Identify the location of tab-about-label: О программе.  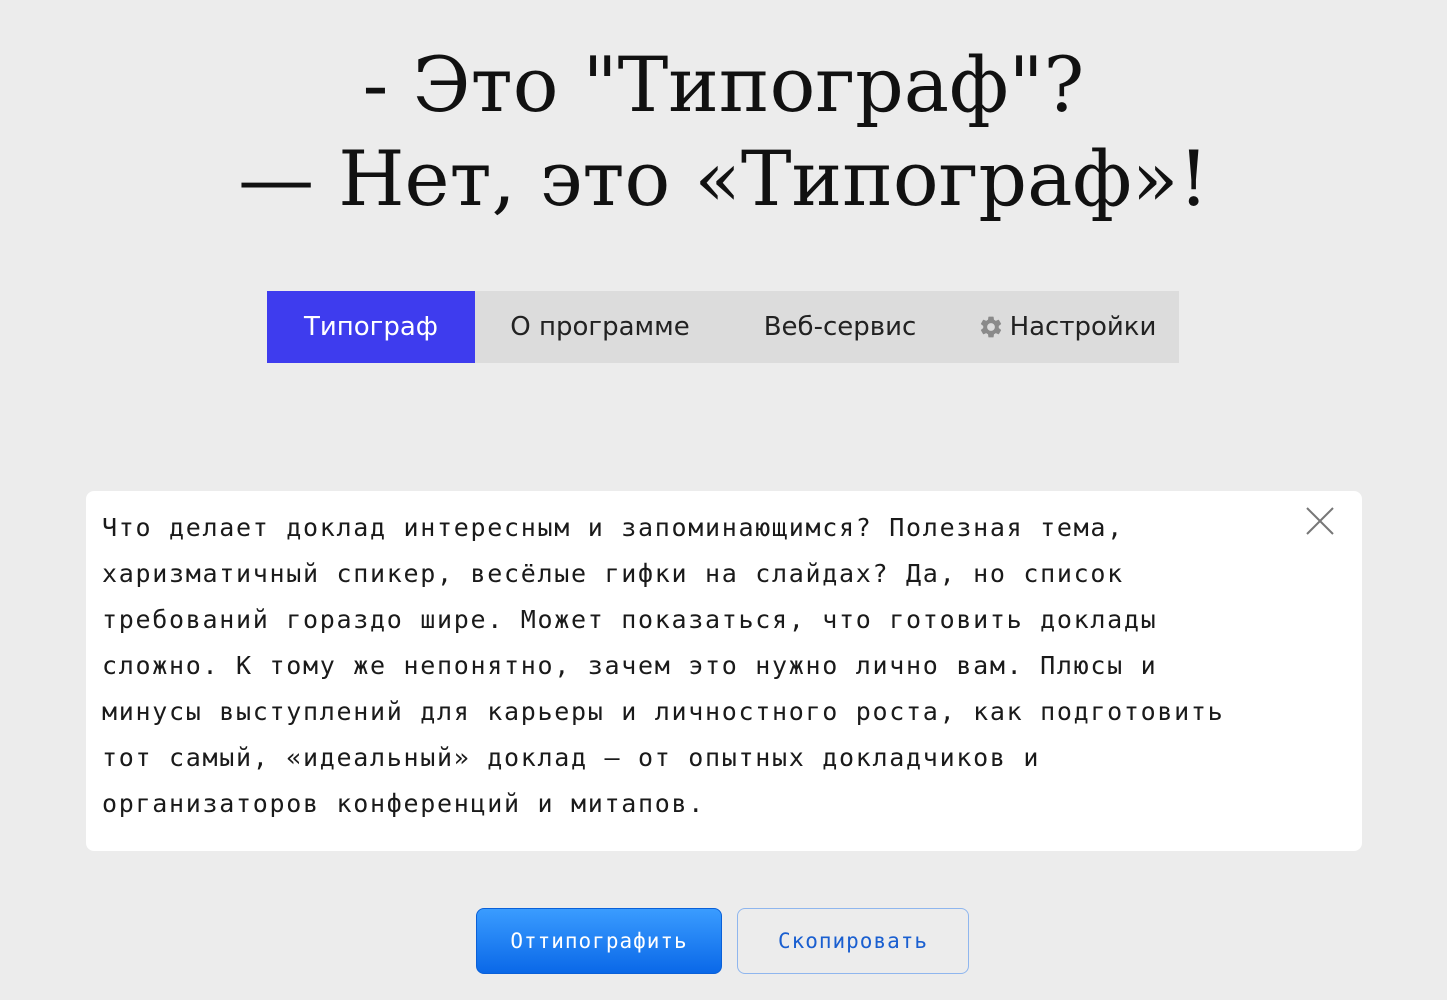
(600, 327).